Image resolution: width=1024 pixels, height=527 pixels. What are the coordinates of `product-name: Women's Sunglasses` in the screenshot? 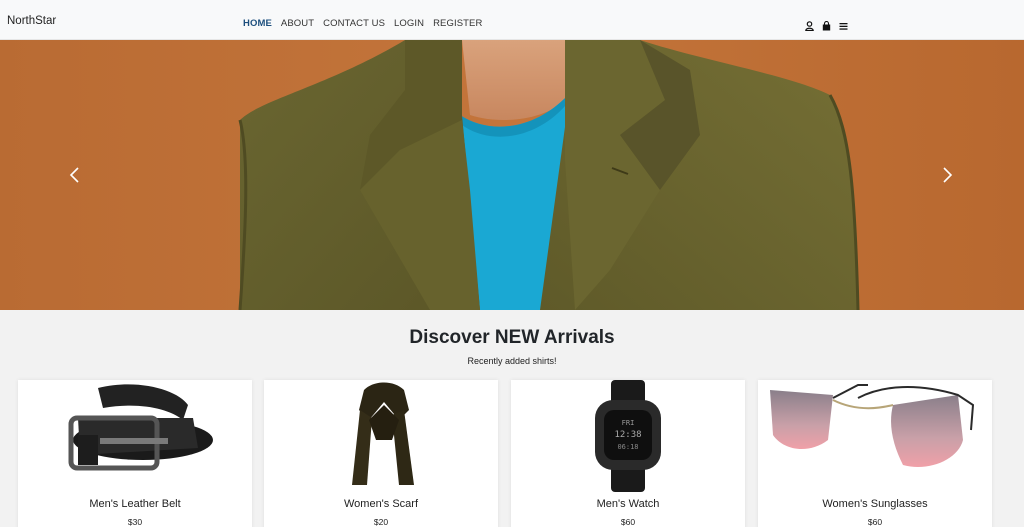 It's located at (875, 504).